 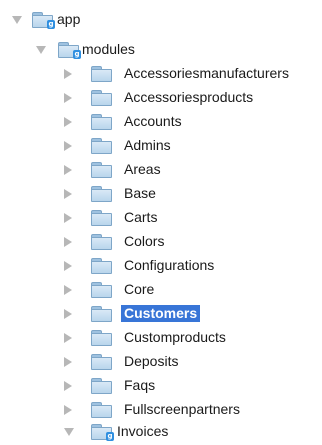 What do you see at coordinates (153, 121) in the screenshot?
I see `tree-item-label: Accounts` at bounding box center [153, 121].